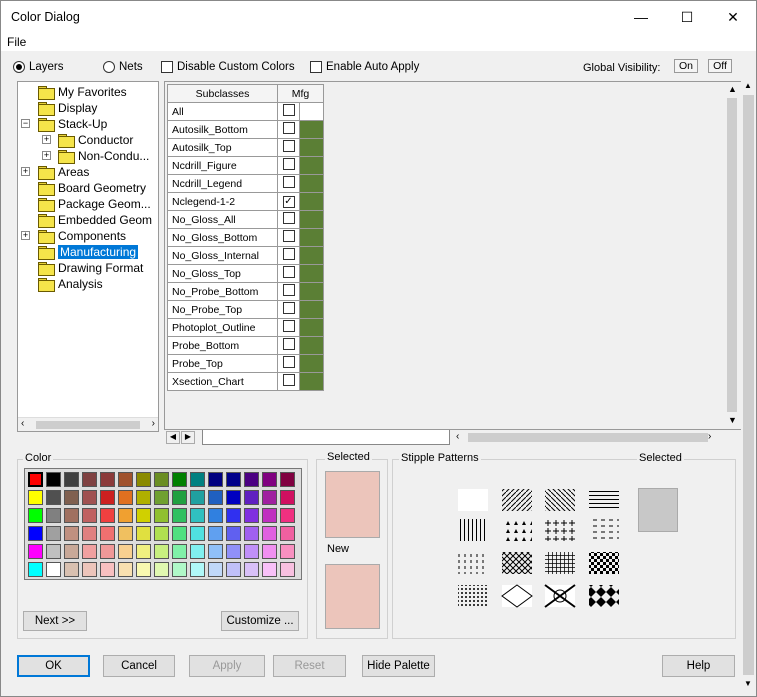 Image resolution: width=757 pixels, height=697 pixels. What do you see at coordinates (245, 201) in the screenshot?
I see `subclass-row: Nclegend-1-2 ✓` at bounding box center [245, 201].